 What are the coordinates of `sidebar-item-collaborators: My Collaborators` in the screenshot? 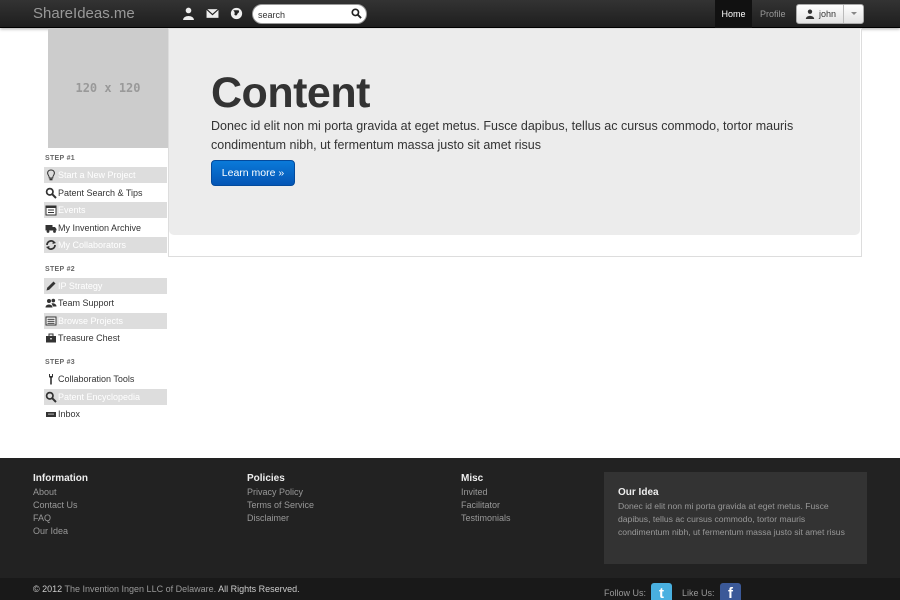 It's located at (105, 245).